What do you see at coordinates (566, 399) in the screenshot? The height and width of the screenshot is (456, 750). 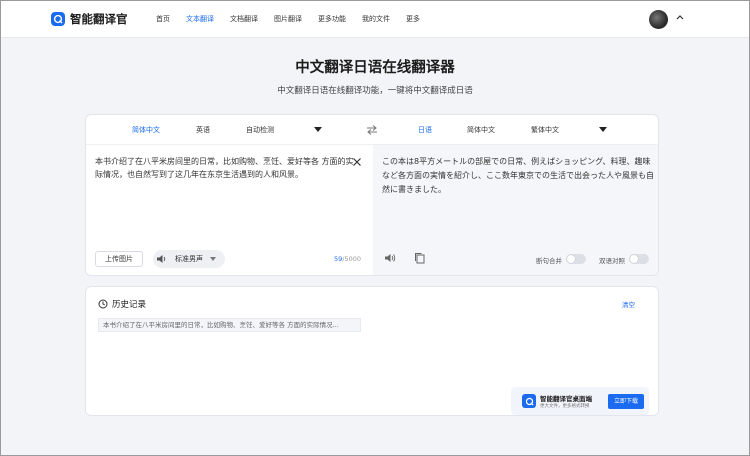 I see `promo-title: 智能翻译官桌面端` at bounding box center [566, 399].